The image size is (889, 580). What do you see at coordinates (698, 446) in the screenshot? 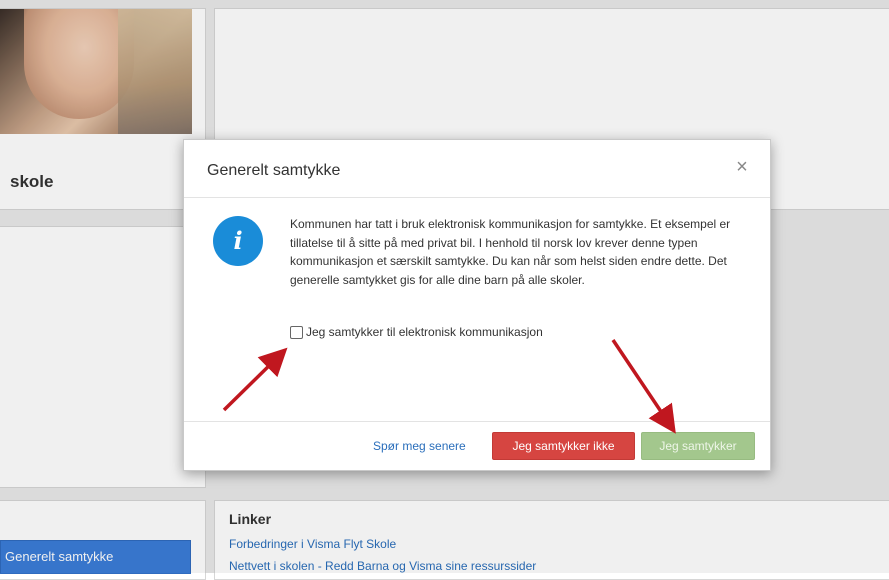
I see `accept-button: Jeg samtykker` at bounding box center [698, 446].